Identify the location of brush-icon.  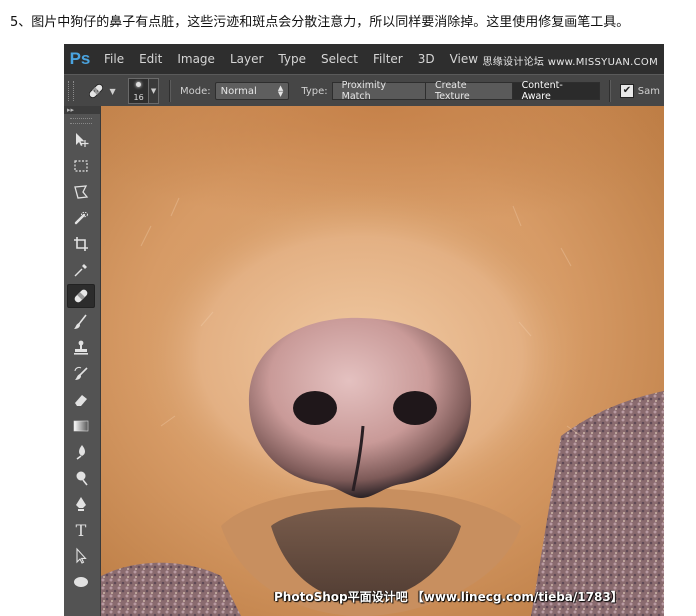
(80, 321).